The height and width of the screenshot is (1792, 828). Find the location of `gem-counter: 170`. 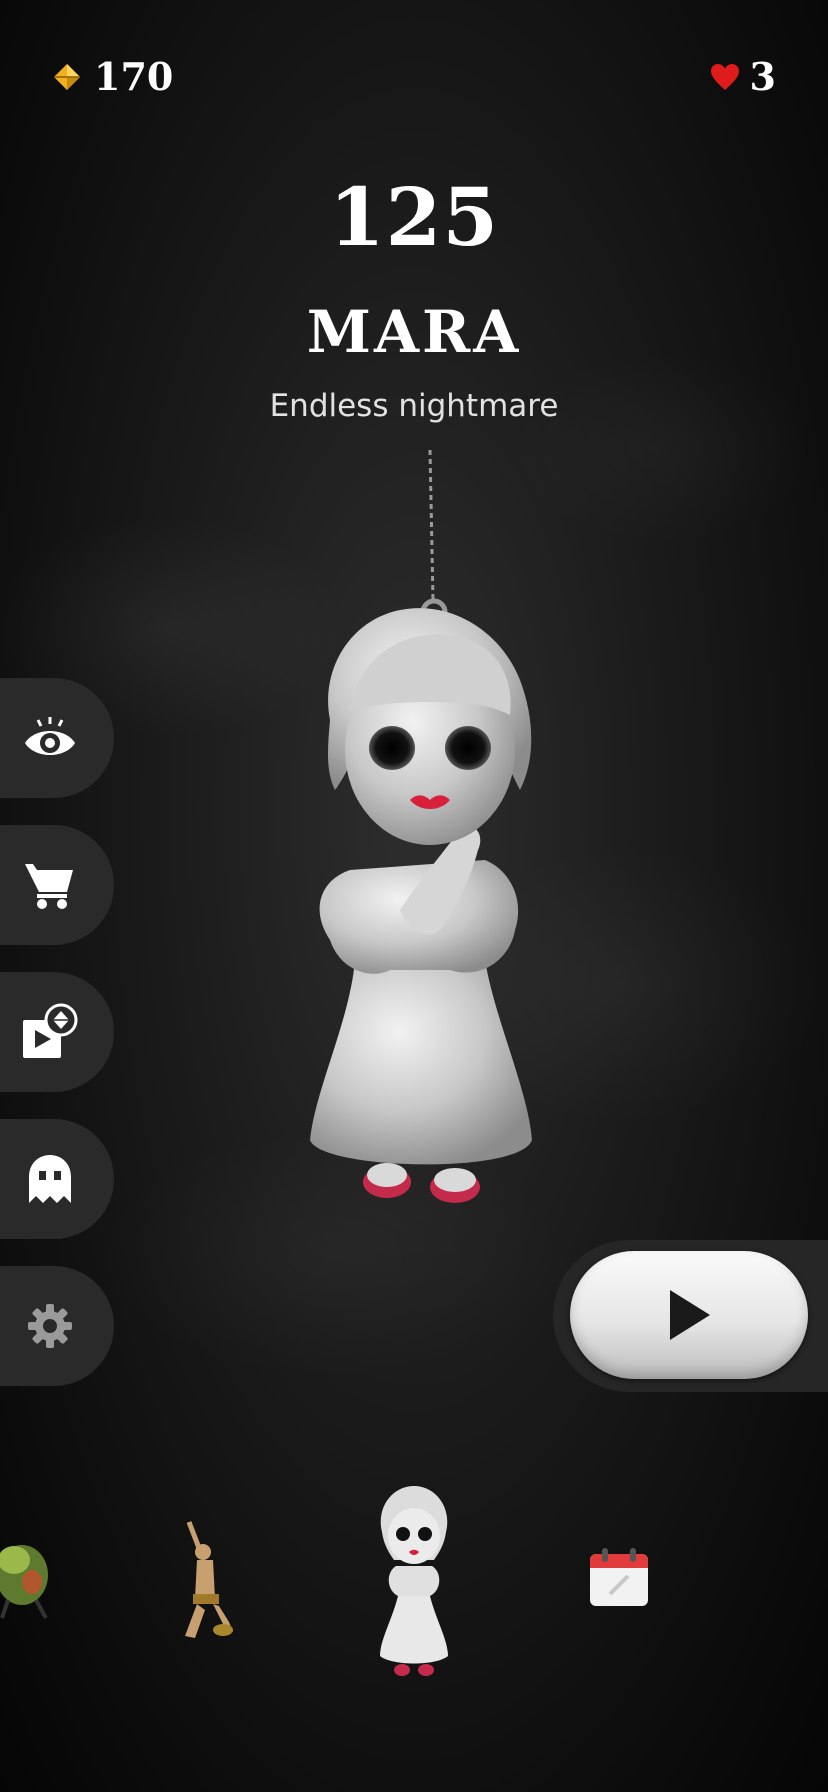

gem-counter: 170 is located at coordinates (112, 76).